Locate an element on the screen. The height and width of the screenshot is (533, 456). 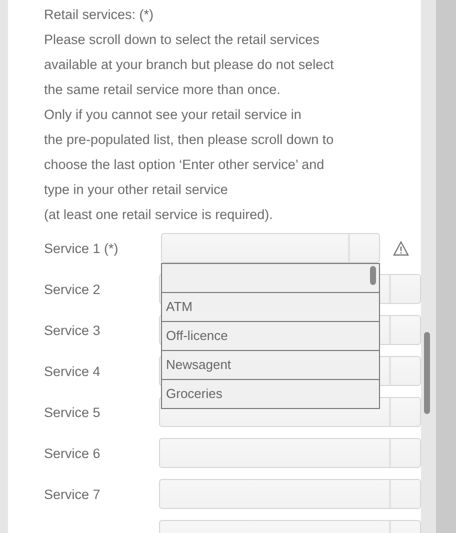
service-label: Service 4 is located at coordinates (72, 371).